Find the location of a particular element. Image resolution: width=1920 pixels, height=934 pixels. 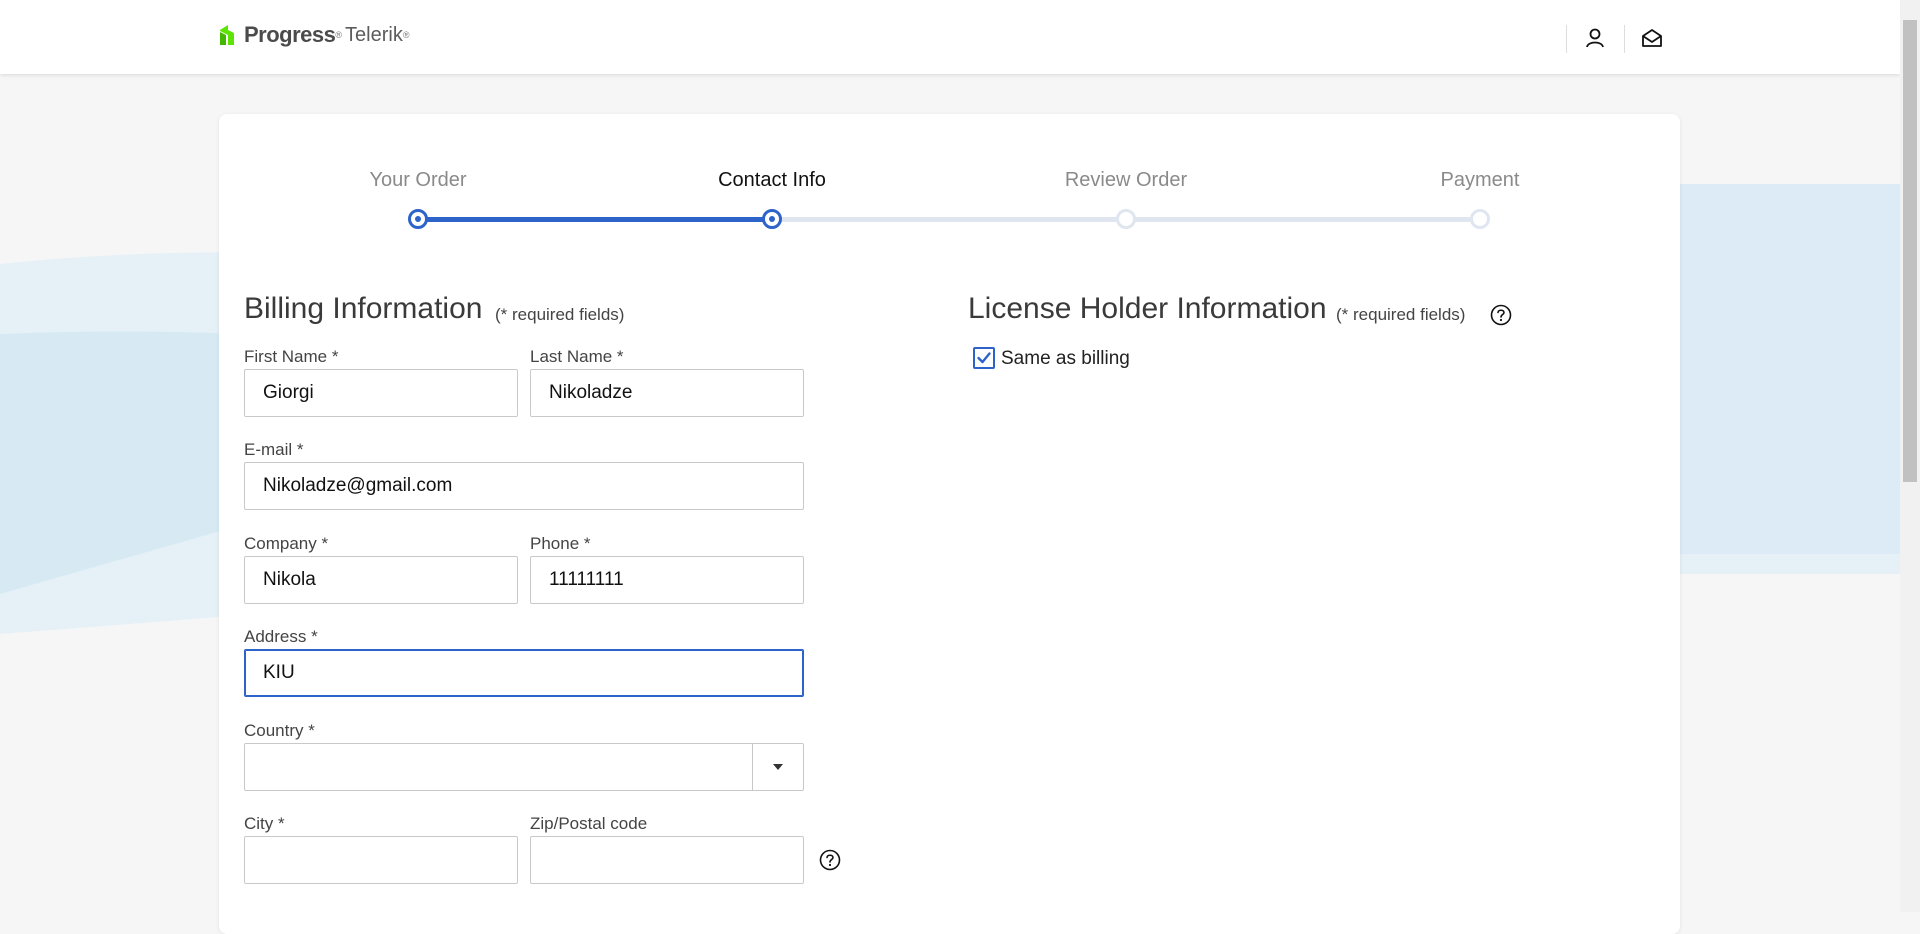

progress-logo-icon is located at coordinates (227, 35).